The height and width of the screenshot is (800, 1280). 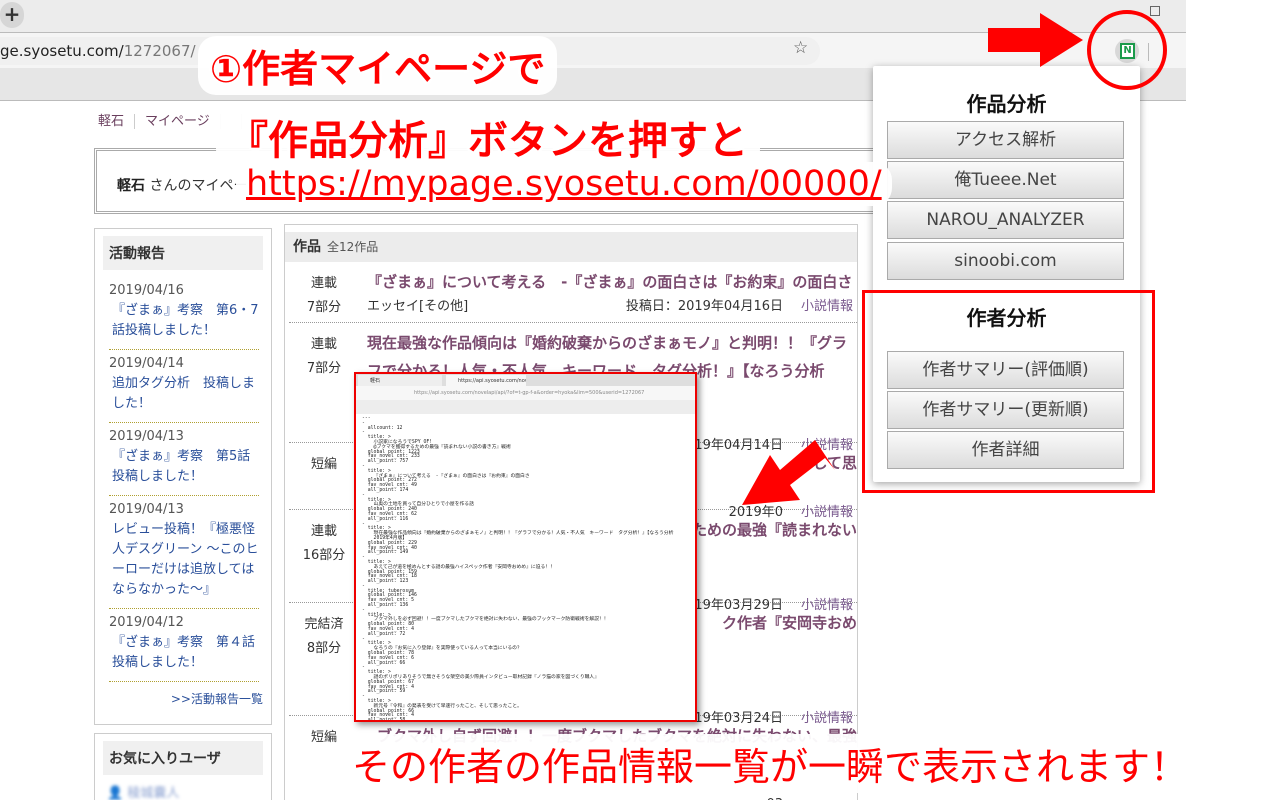 I want to click on annotation-url: https://mypage.syosetu.com/00000/, so click(x=564, y=184).